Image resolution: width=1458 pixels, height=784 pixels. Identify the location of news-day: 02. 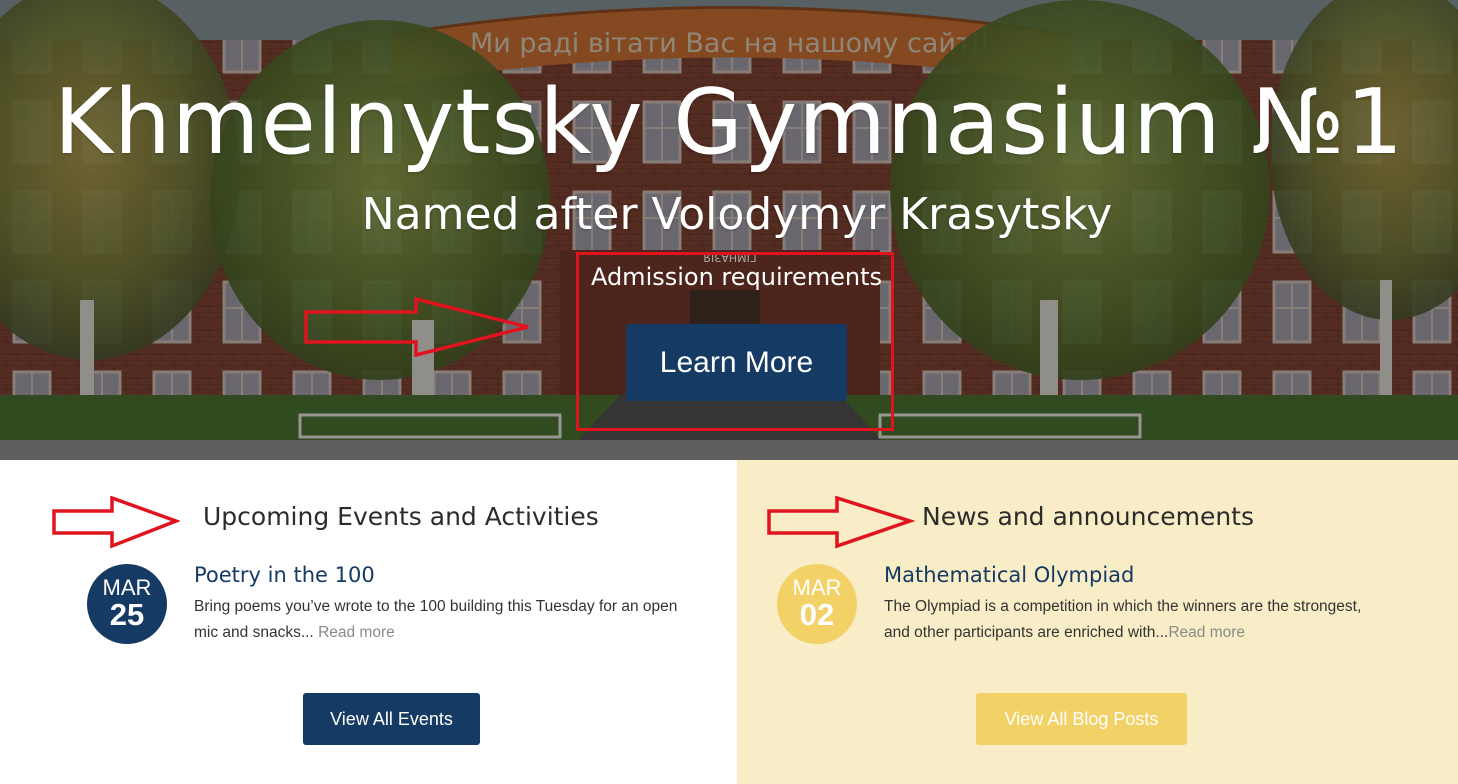
(817, 614).